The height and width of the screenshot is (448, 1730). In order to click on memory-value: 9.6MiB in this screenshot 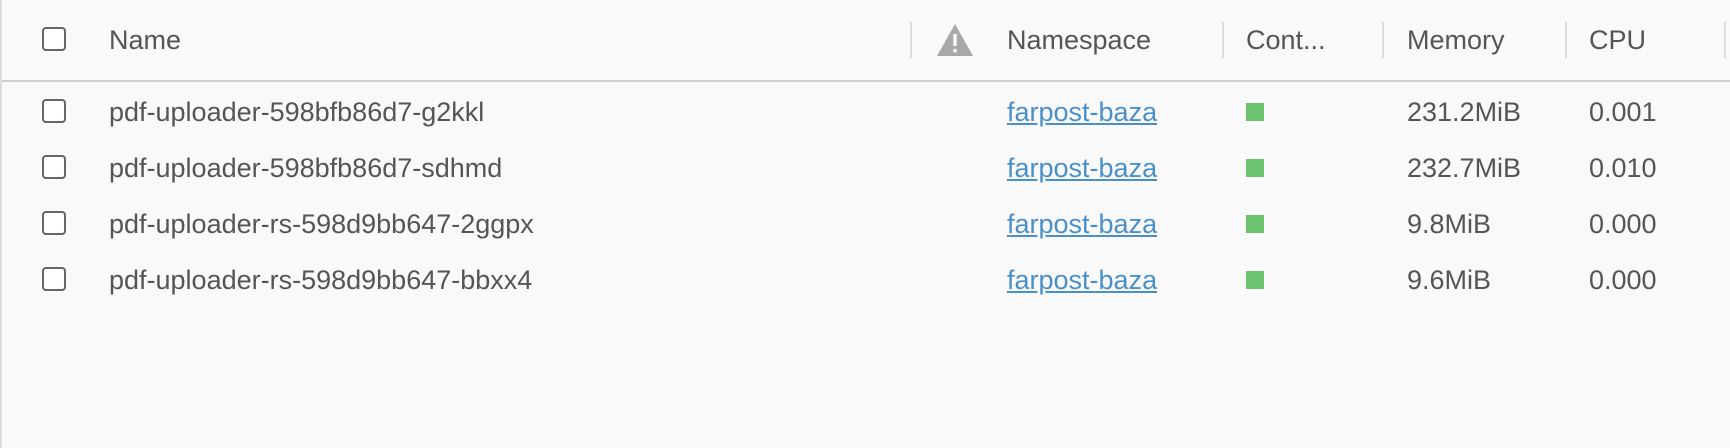, I will do `click(1449, 280)`.